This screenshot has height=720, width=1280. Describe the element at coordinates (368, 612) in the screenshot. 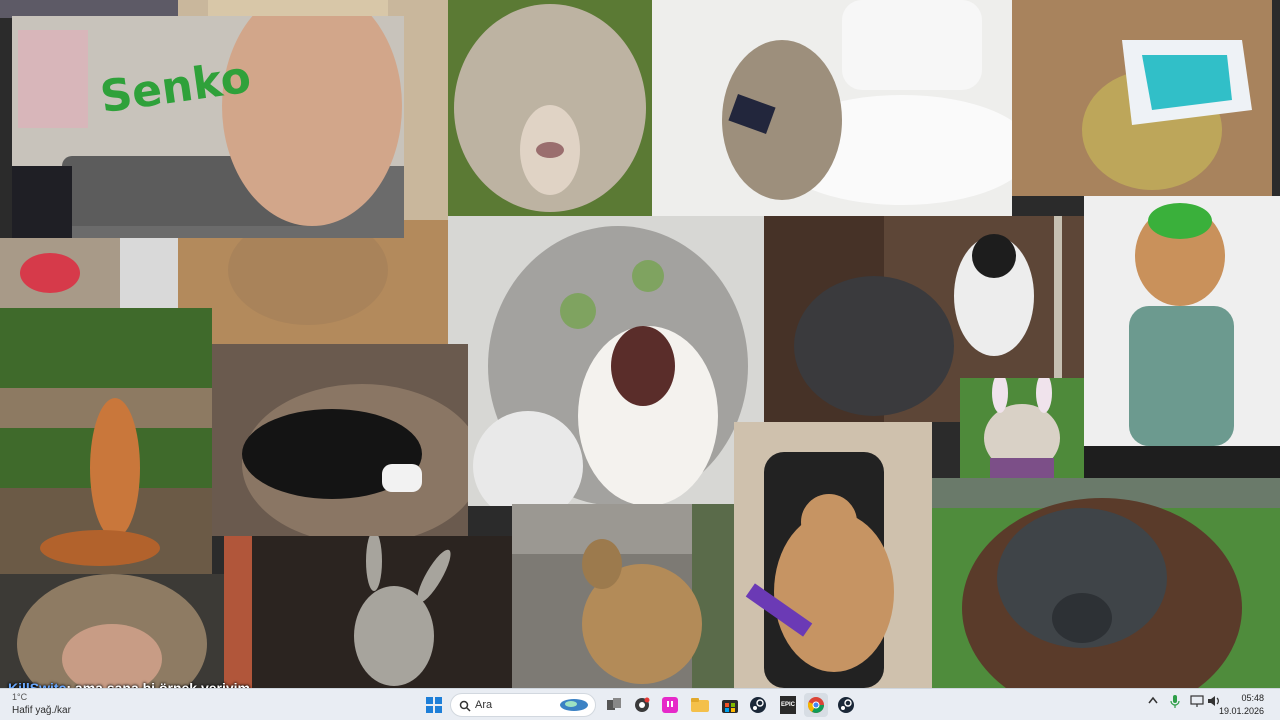

I see `photo-donkey` at that location.